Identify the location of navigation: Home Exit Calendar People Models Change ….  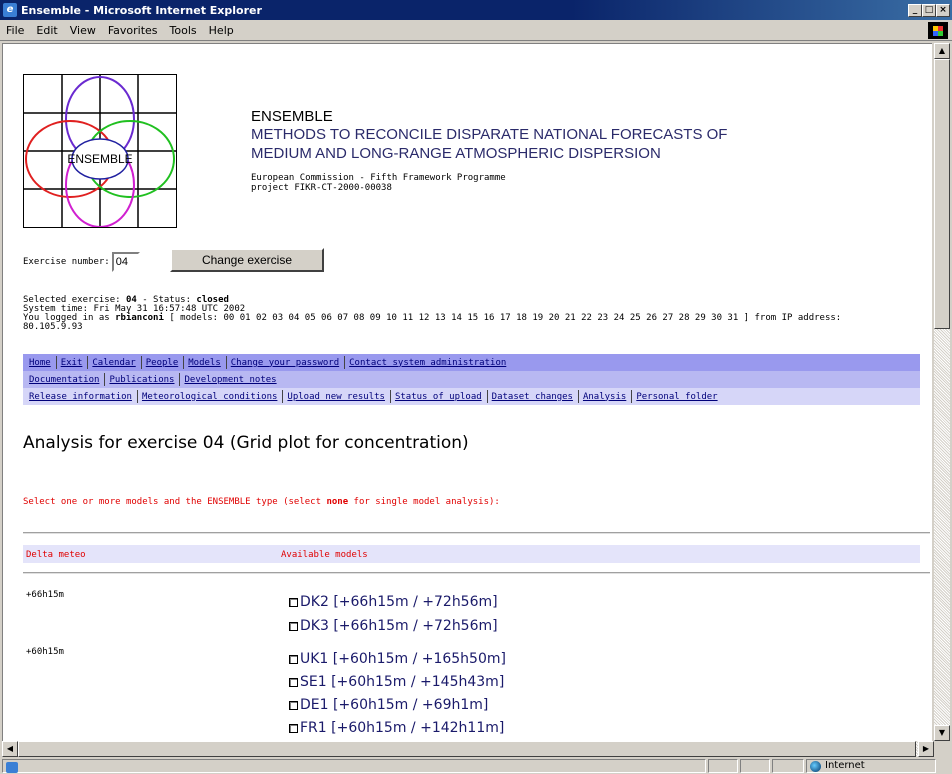
(471, 379).